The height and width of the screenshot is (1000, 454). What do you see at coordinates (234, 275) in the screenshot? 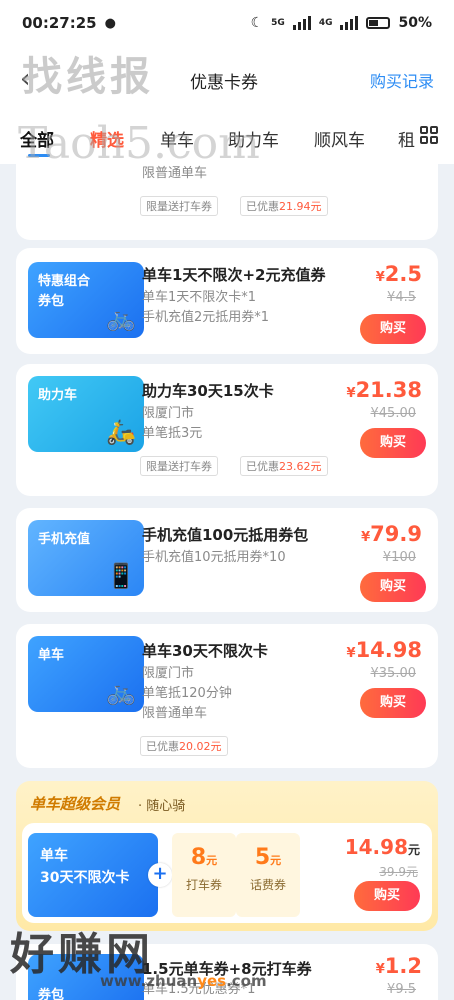
I see `product-title: 单车1天不限次+2元充值券` at bounding box center [234, 275].